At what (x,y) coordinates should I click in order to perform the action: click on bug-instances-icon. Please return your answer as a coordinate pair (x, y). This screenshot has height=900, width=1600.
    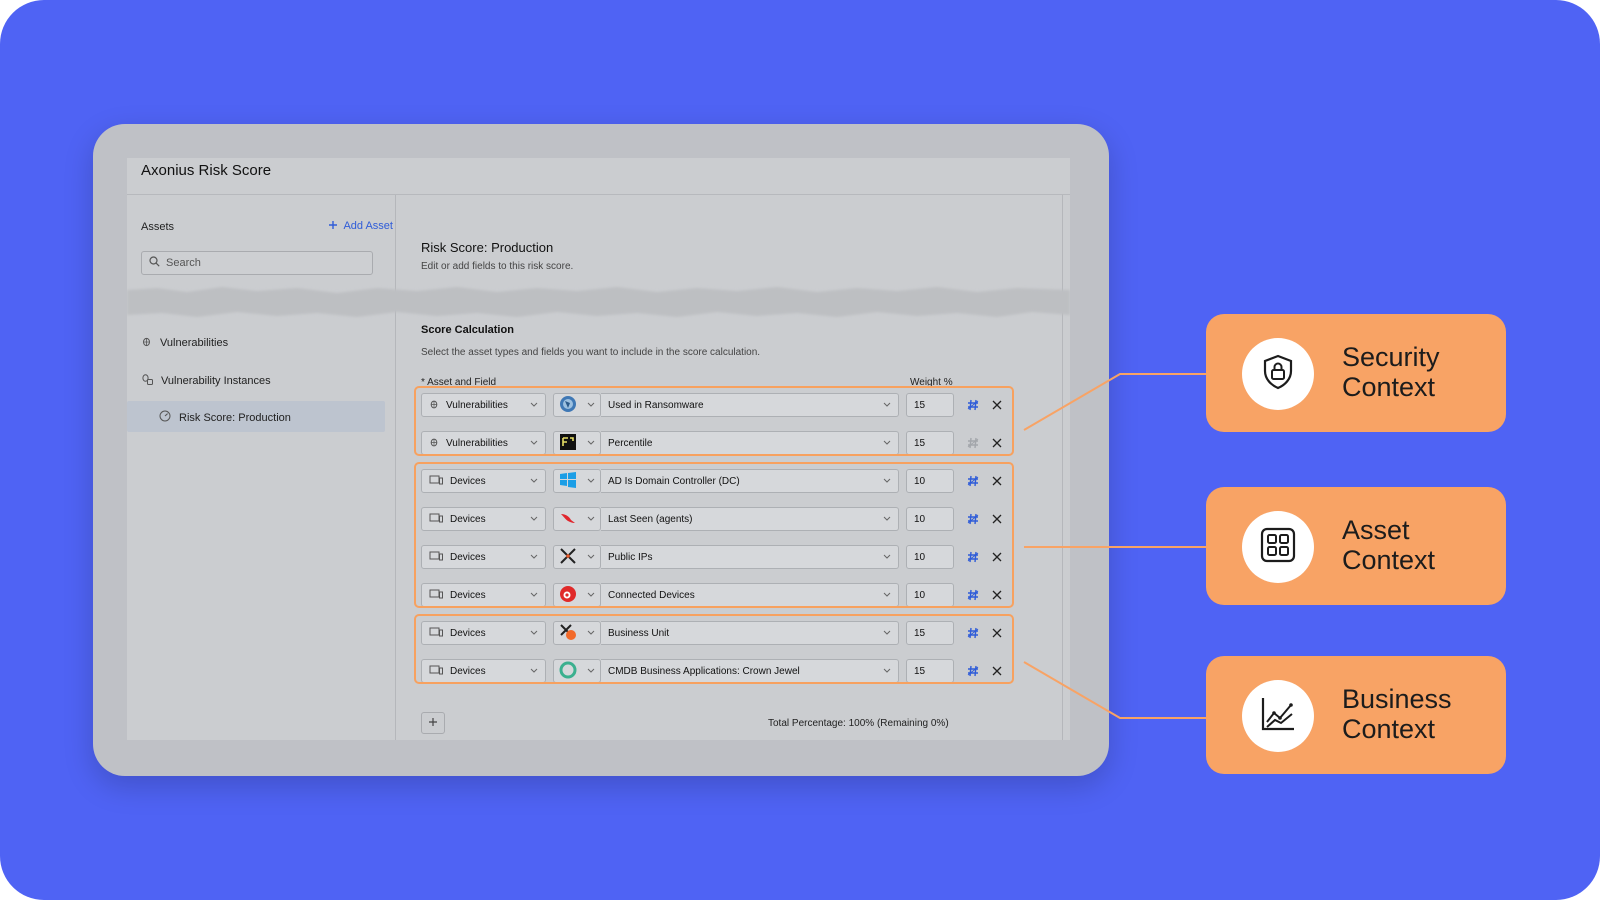
    Looking at the image, I should click on (147, 380).